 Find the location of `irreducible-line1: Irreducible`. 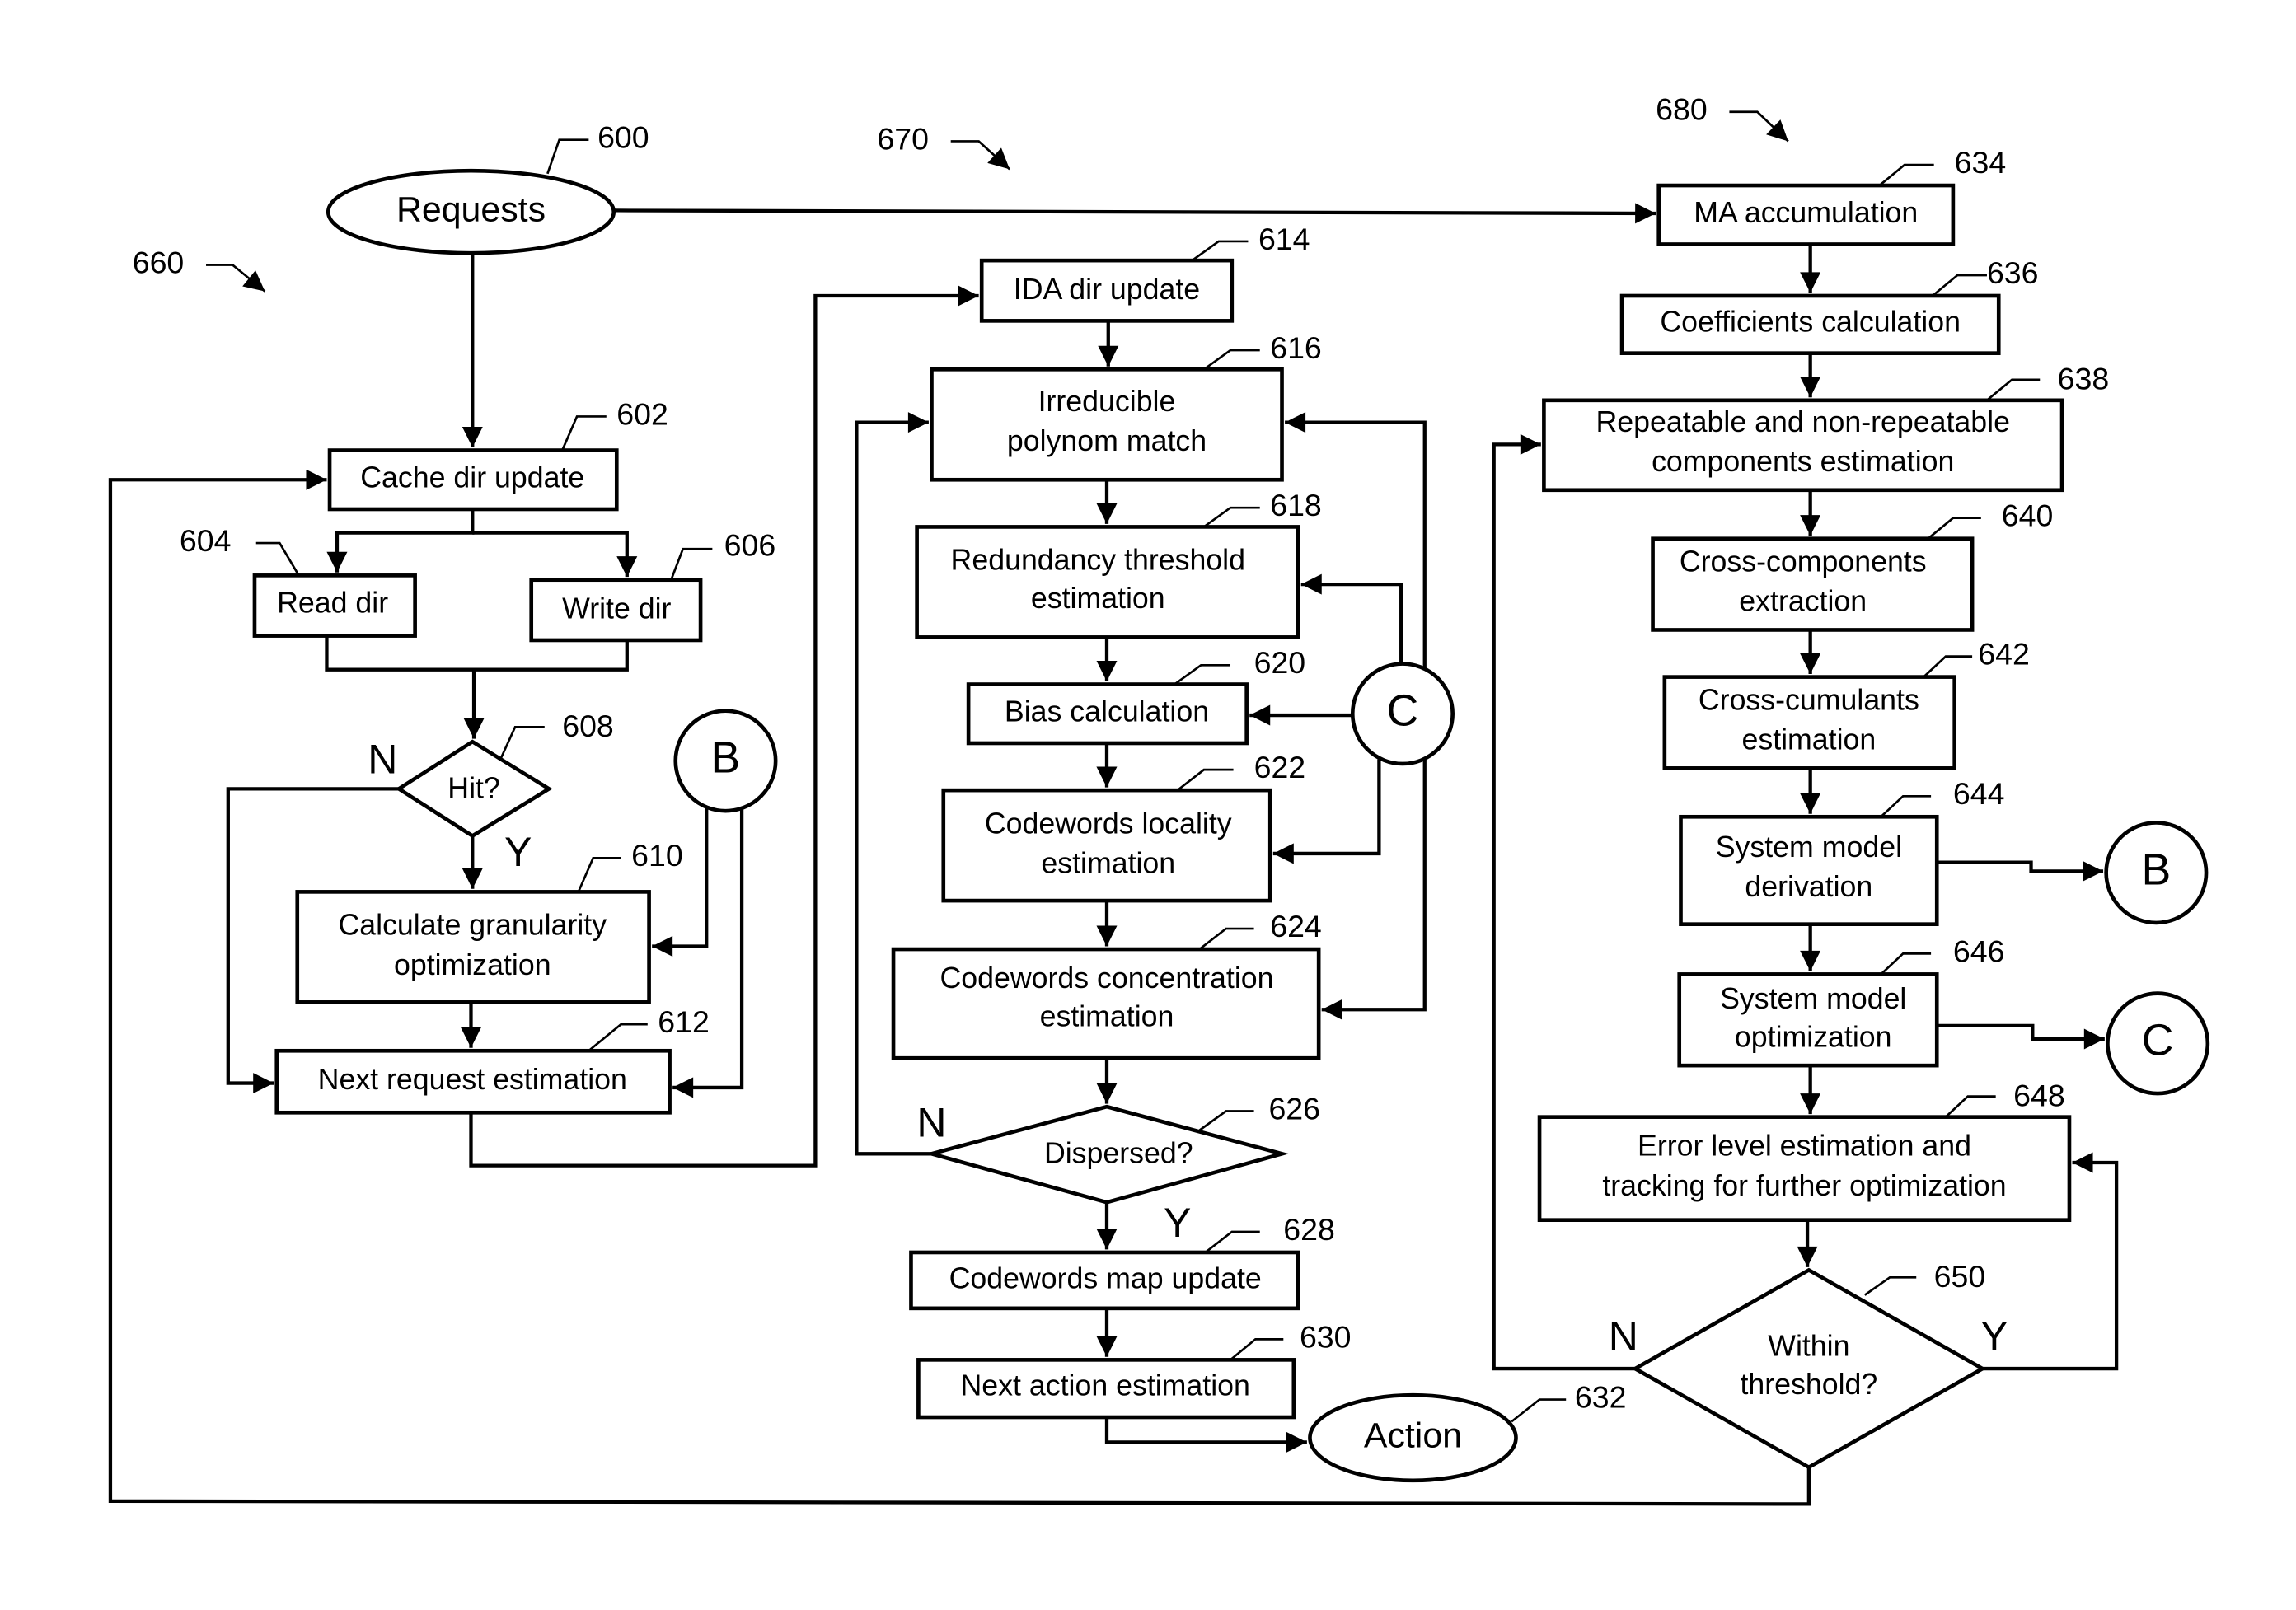

irreducible-line1: Irreducible is located at coordinates (1107, 401).